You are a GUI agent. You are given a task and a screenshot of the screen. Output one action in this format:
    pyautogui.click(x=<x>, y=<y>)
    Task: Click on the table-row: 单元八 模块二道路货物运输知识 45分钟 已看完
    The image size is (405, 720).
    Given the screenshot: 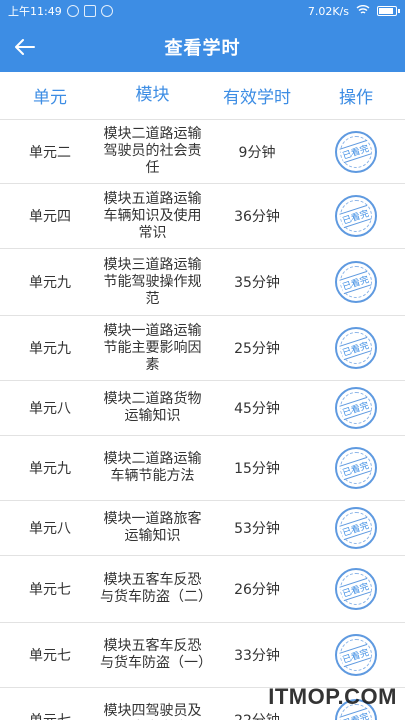 What is the action you would take?
    pyautogui.click(x=202, y=408)
    